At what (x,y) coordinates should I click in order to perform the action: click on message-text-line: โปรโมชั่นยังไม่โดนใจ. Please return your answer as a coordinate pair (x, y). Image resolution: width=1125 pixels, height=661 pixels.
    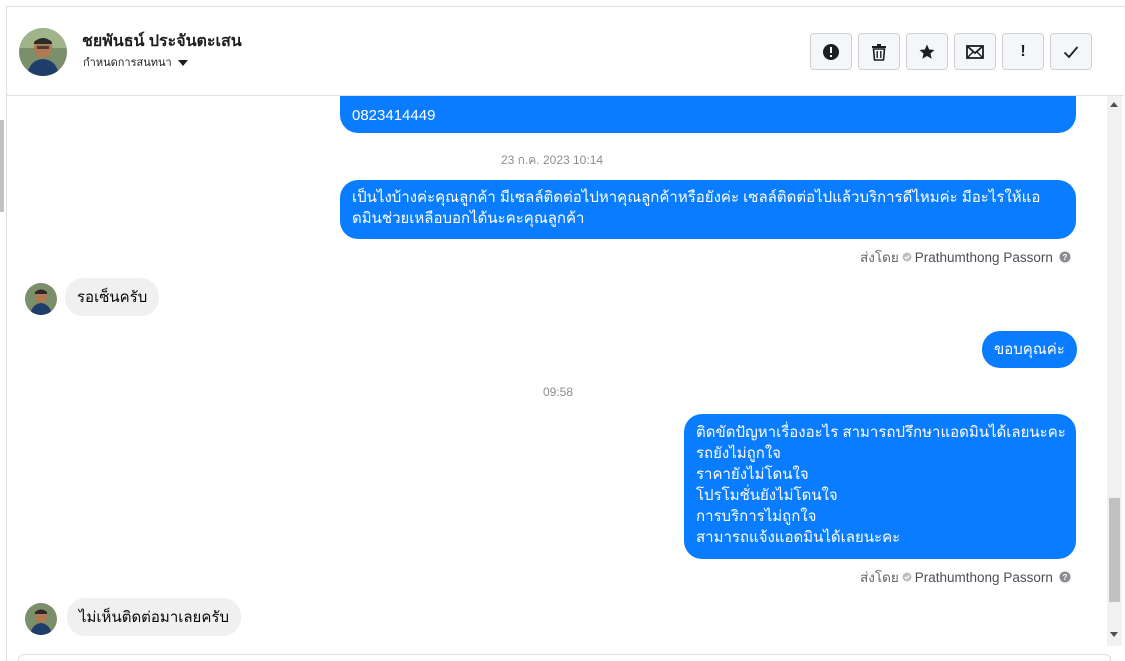
    Looking at the image, I should click on (767, 495).